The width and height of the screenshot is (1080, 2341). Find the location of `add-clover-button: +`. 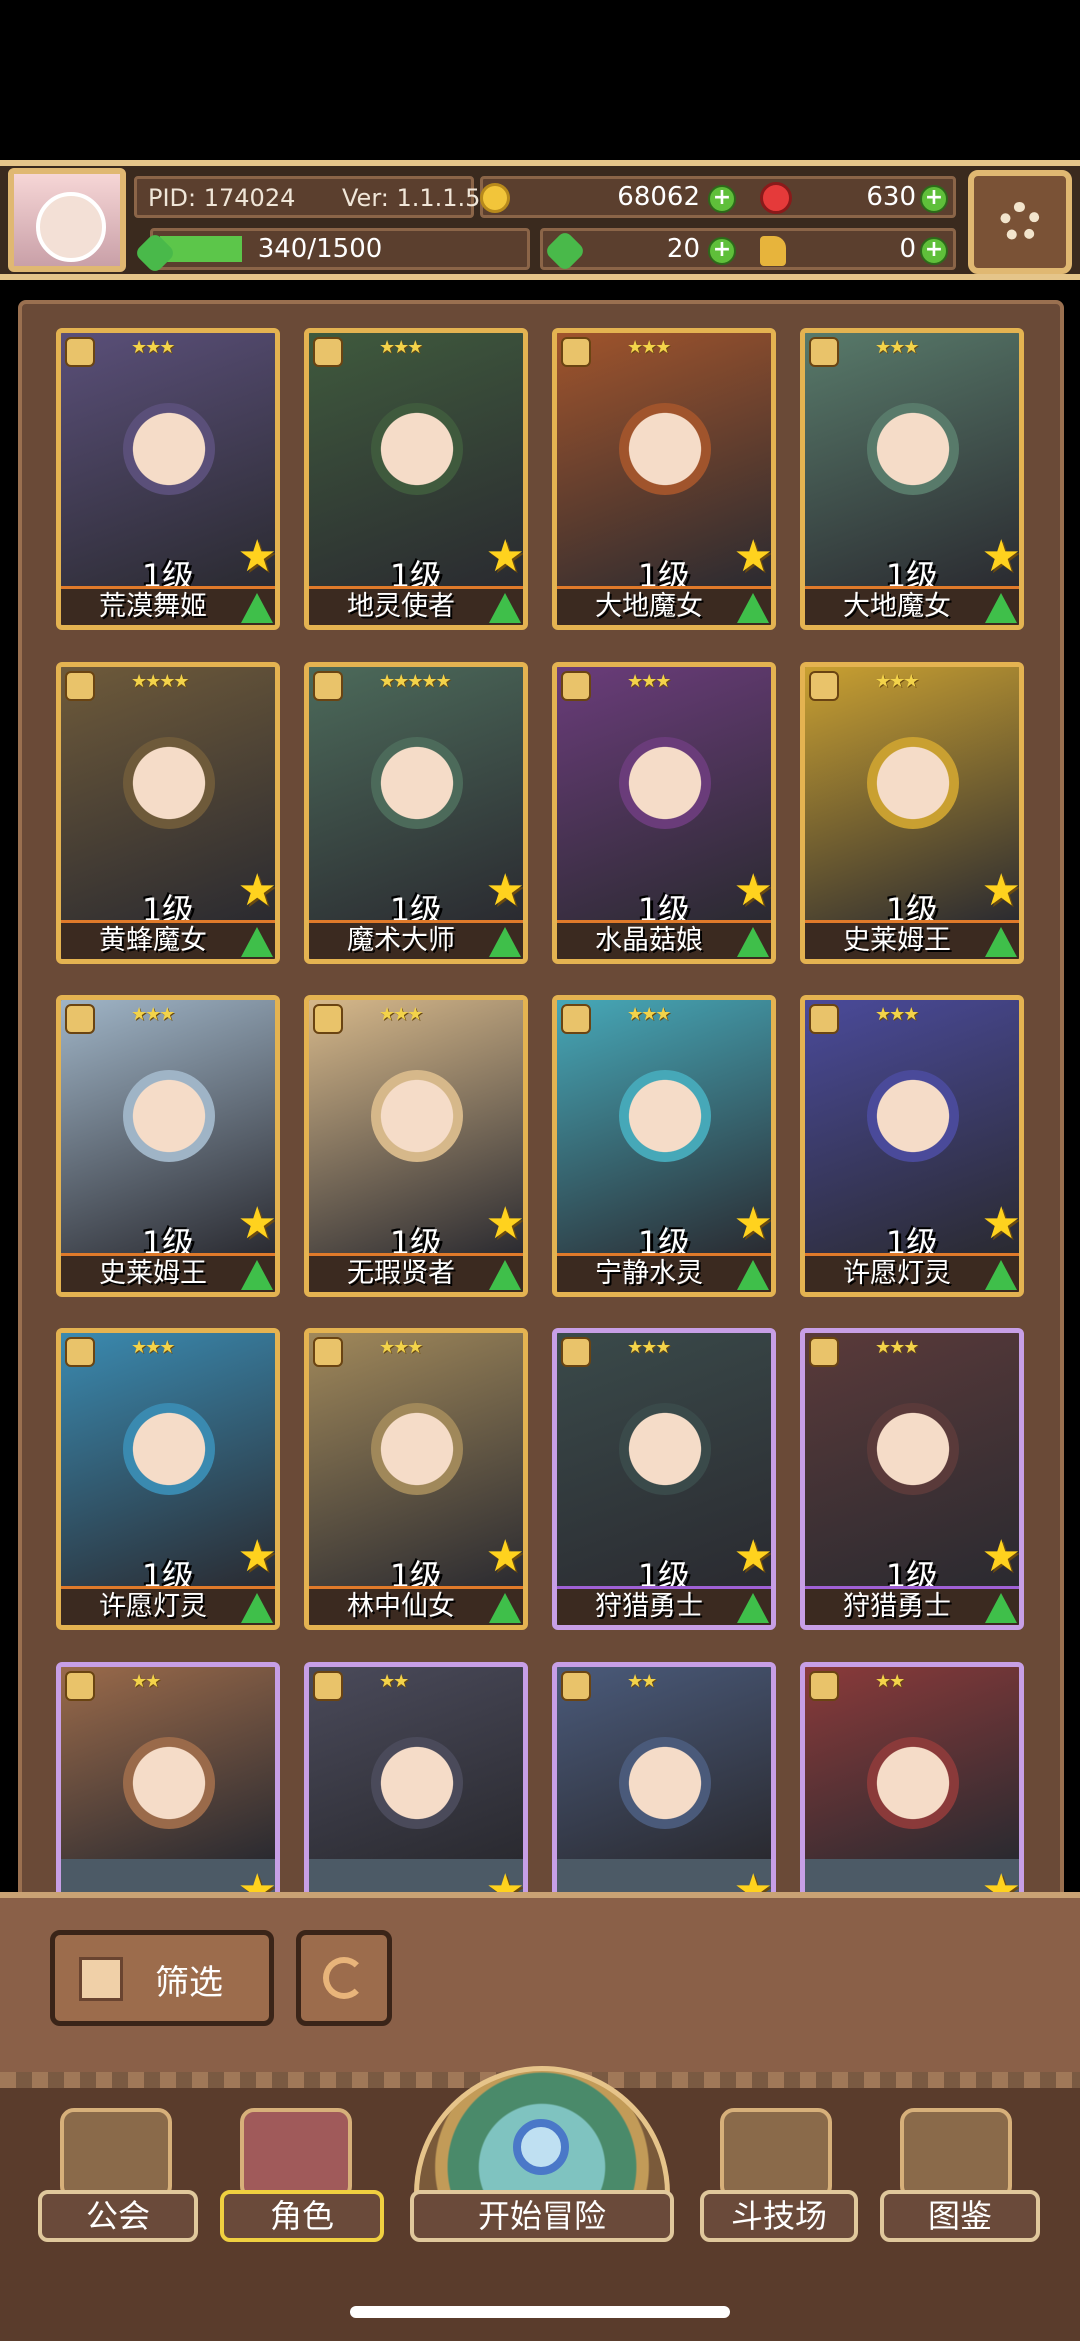

add-clover-button: + is located at coordinates (722, 251).